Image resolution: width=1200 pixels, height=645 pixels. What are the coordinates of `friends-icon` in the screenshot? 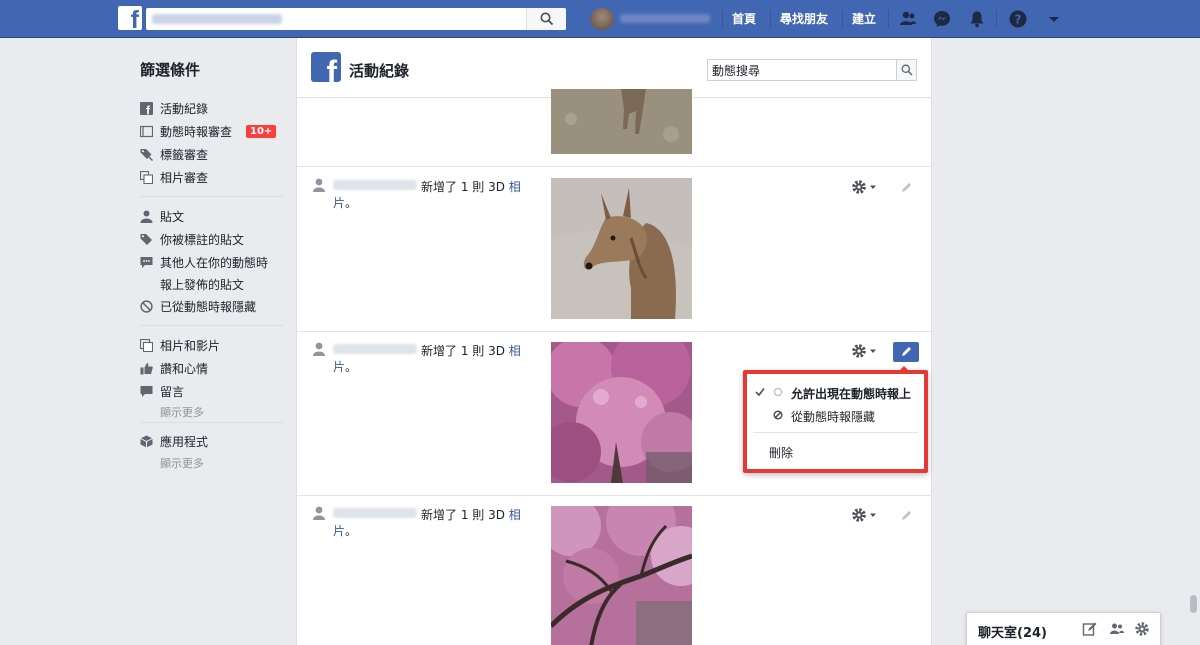 It's located at (908, 19).